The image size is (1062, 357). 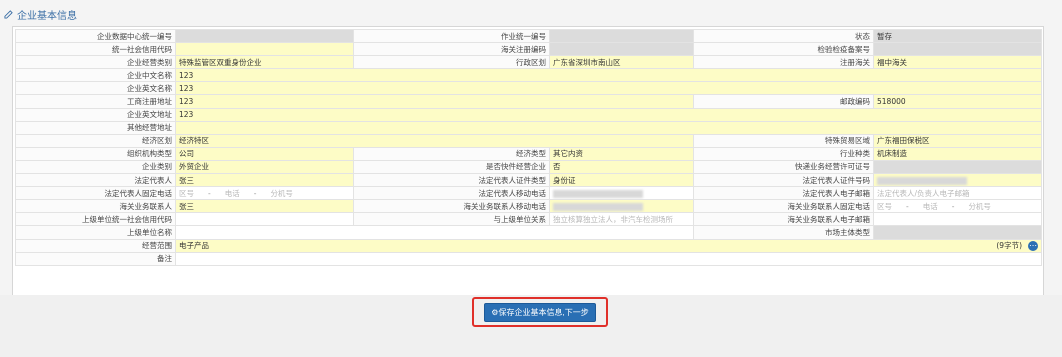 I want to click on field-value: 特殊监管区双重身份企业, so click(x=220, y=62).